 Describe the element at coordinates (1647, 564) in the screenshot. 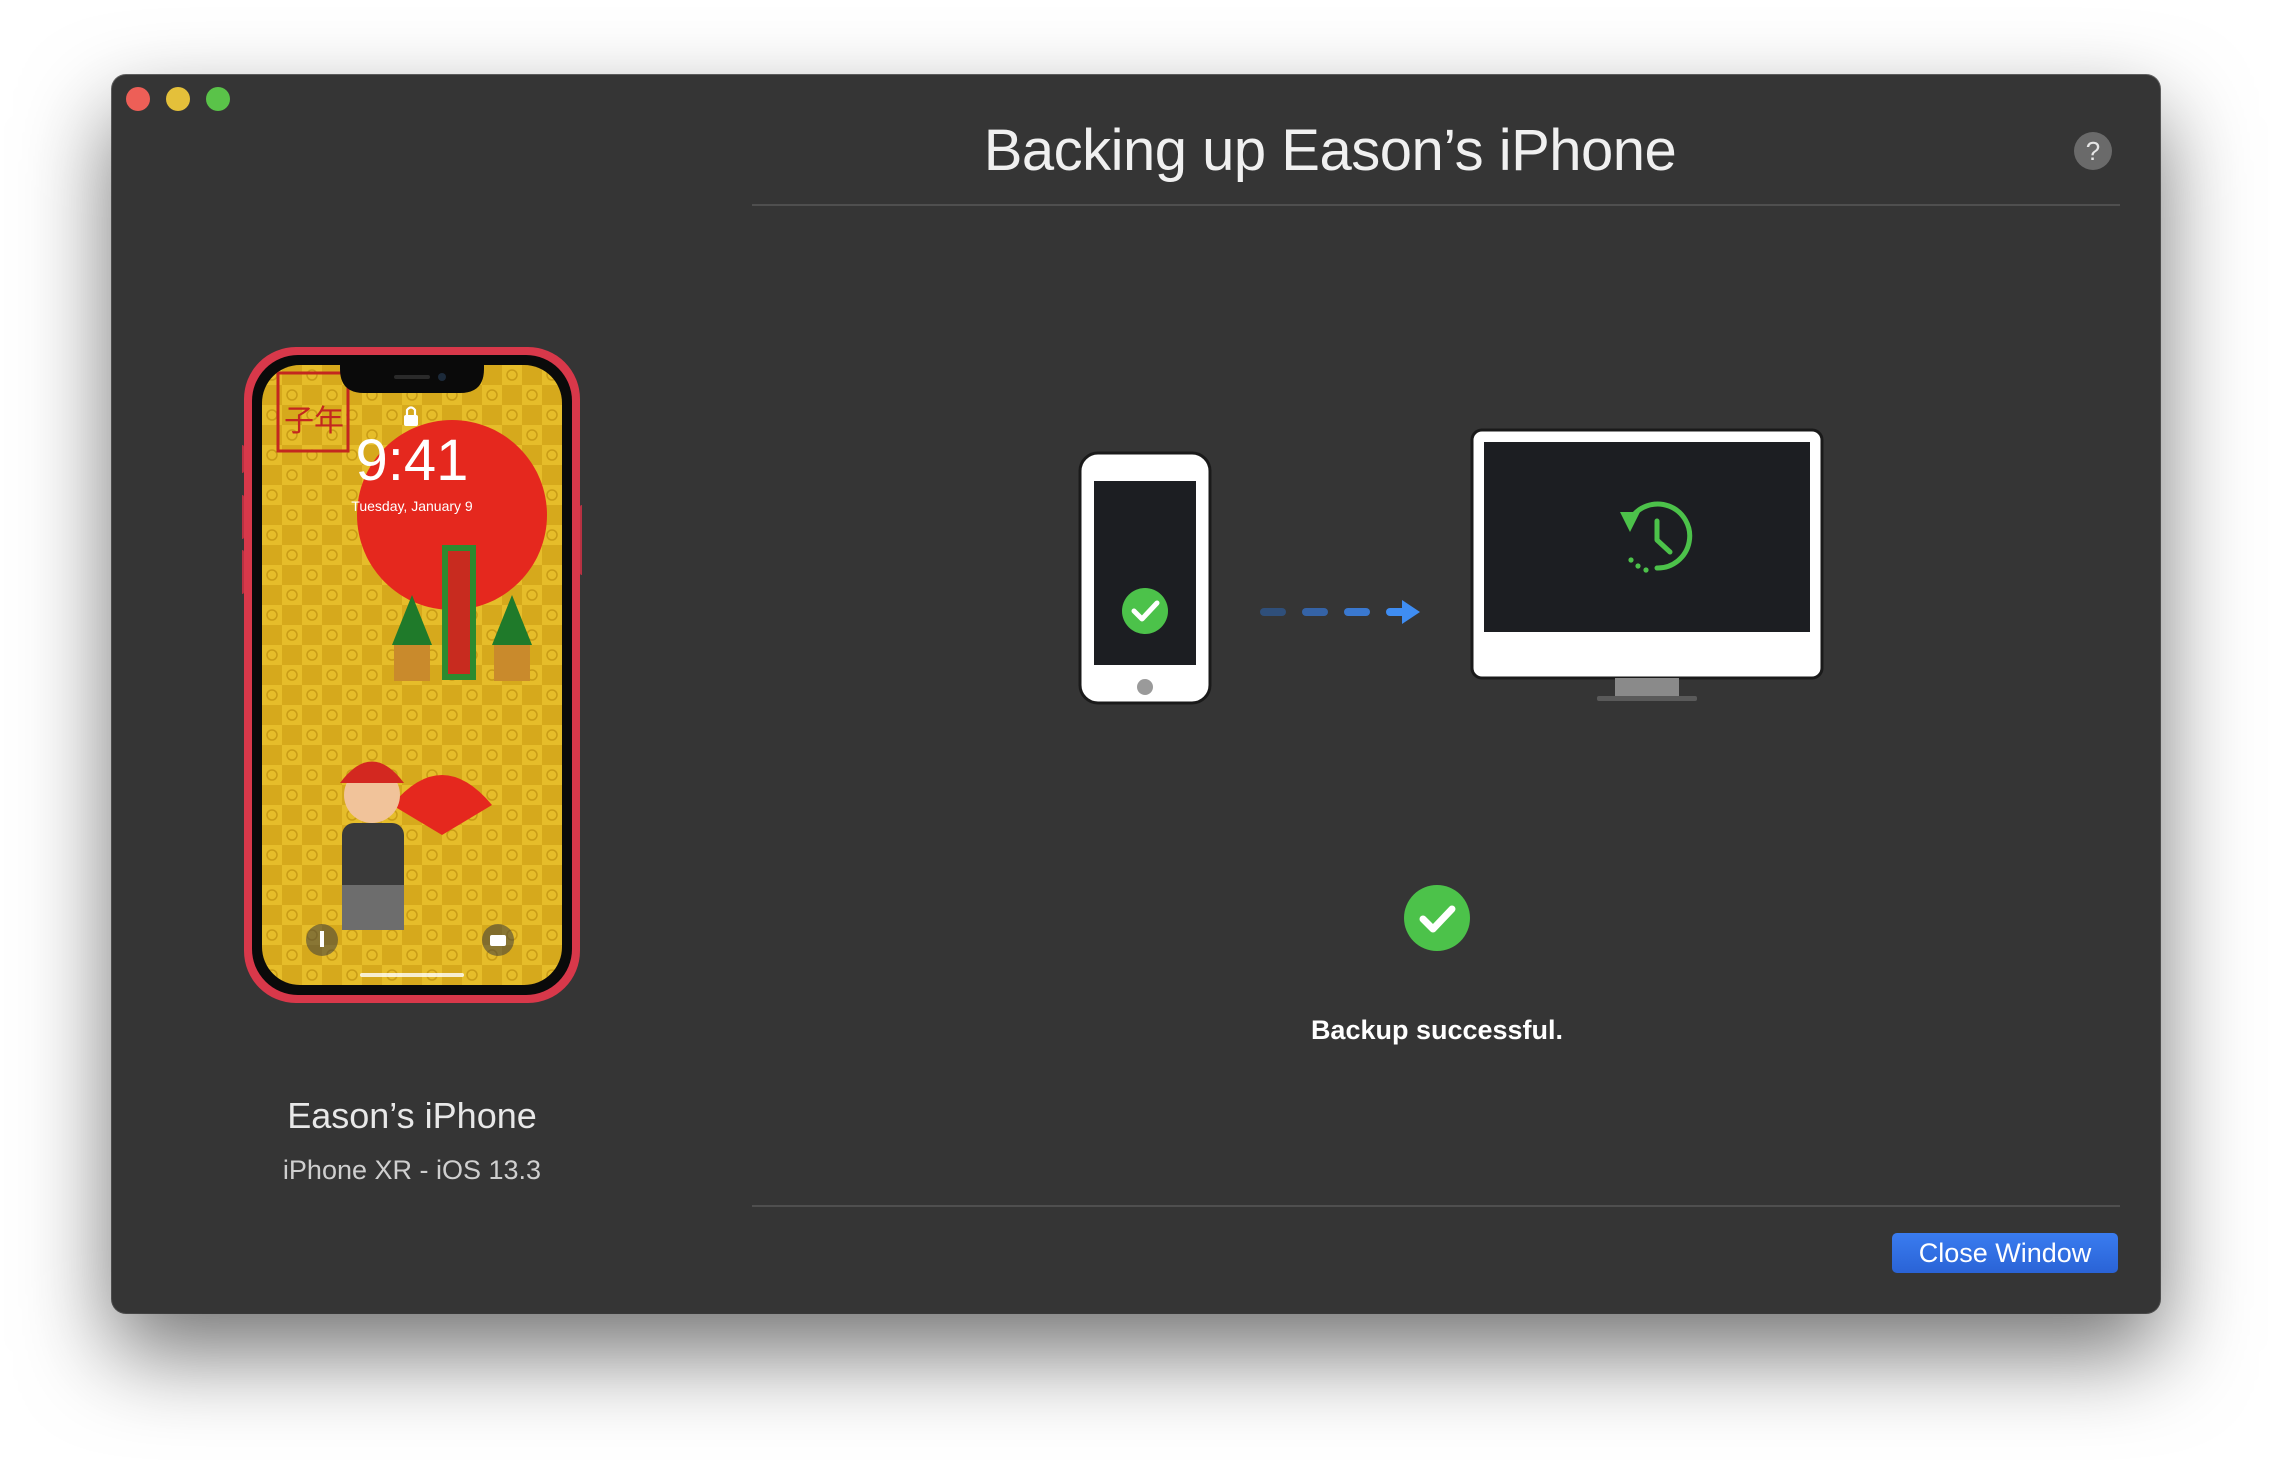

I see `computer-icon` at that location.